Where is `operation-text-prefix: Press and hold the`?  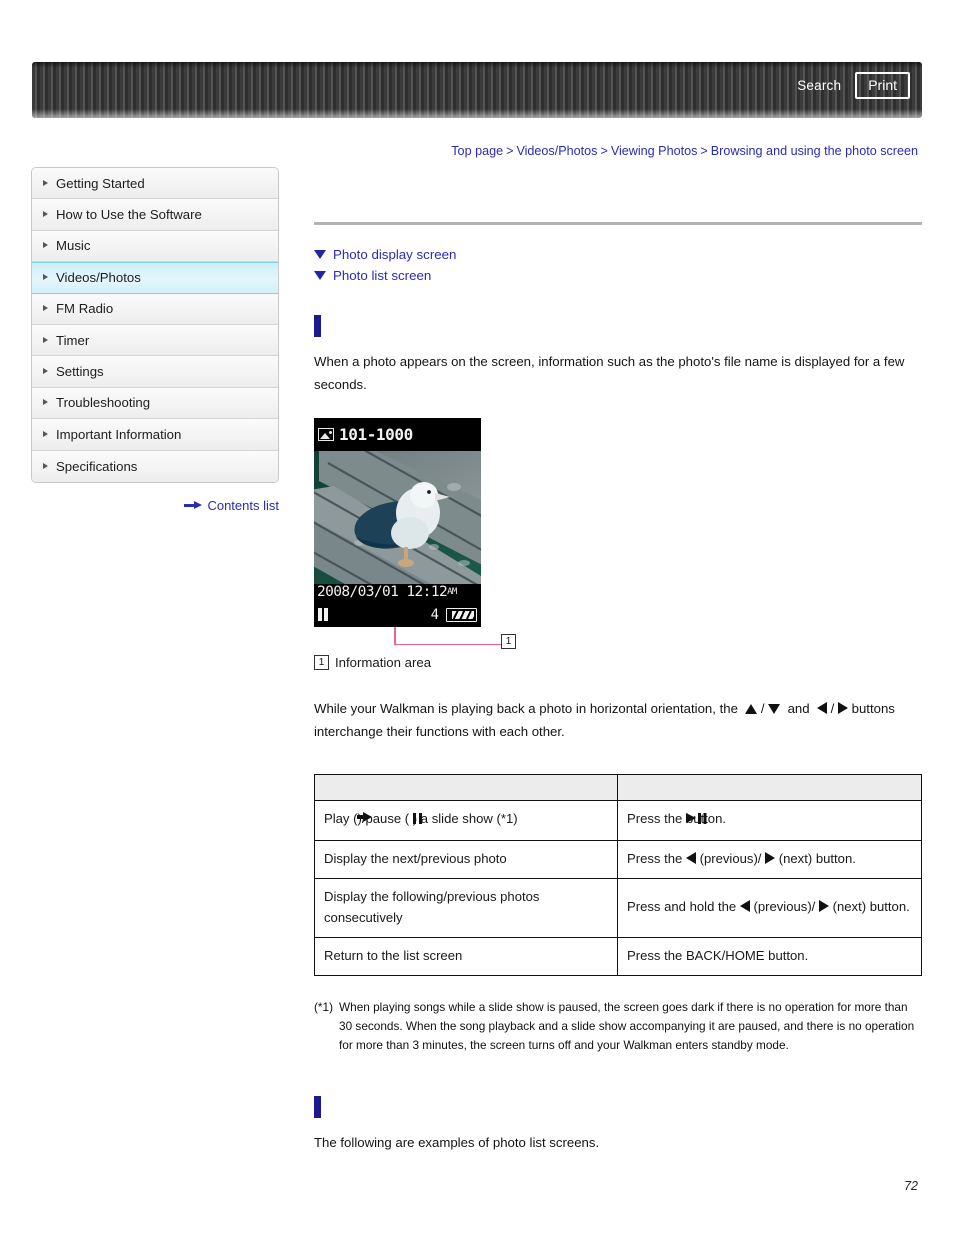 operation-text-prefix: Press and hold the is located at coordinates (682, 907).